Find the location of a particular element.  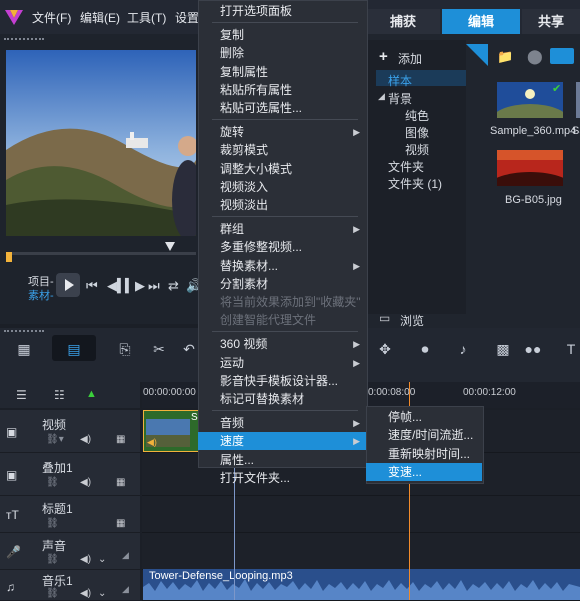

import-folder-icon: 📁 is located at coordinates (505, 57).